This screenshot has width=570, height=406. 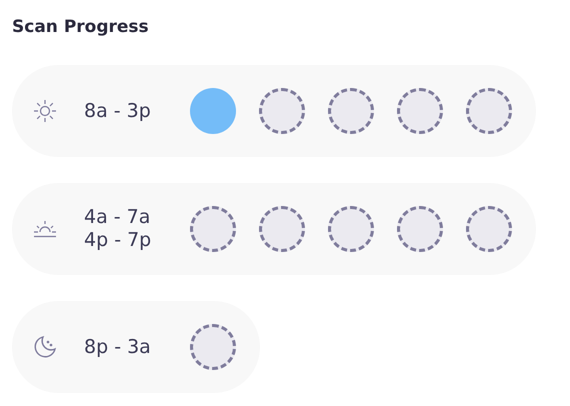 What do you see at coordinates (118, 111) in the screenshot?
I see `time-range: 8a - 3p` at bounding box center [118, 111].